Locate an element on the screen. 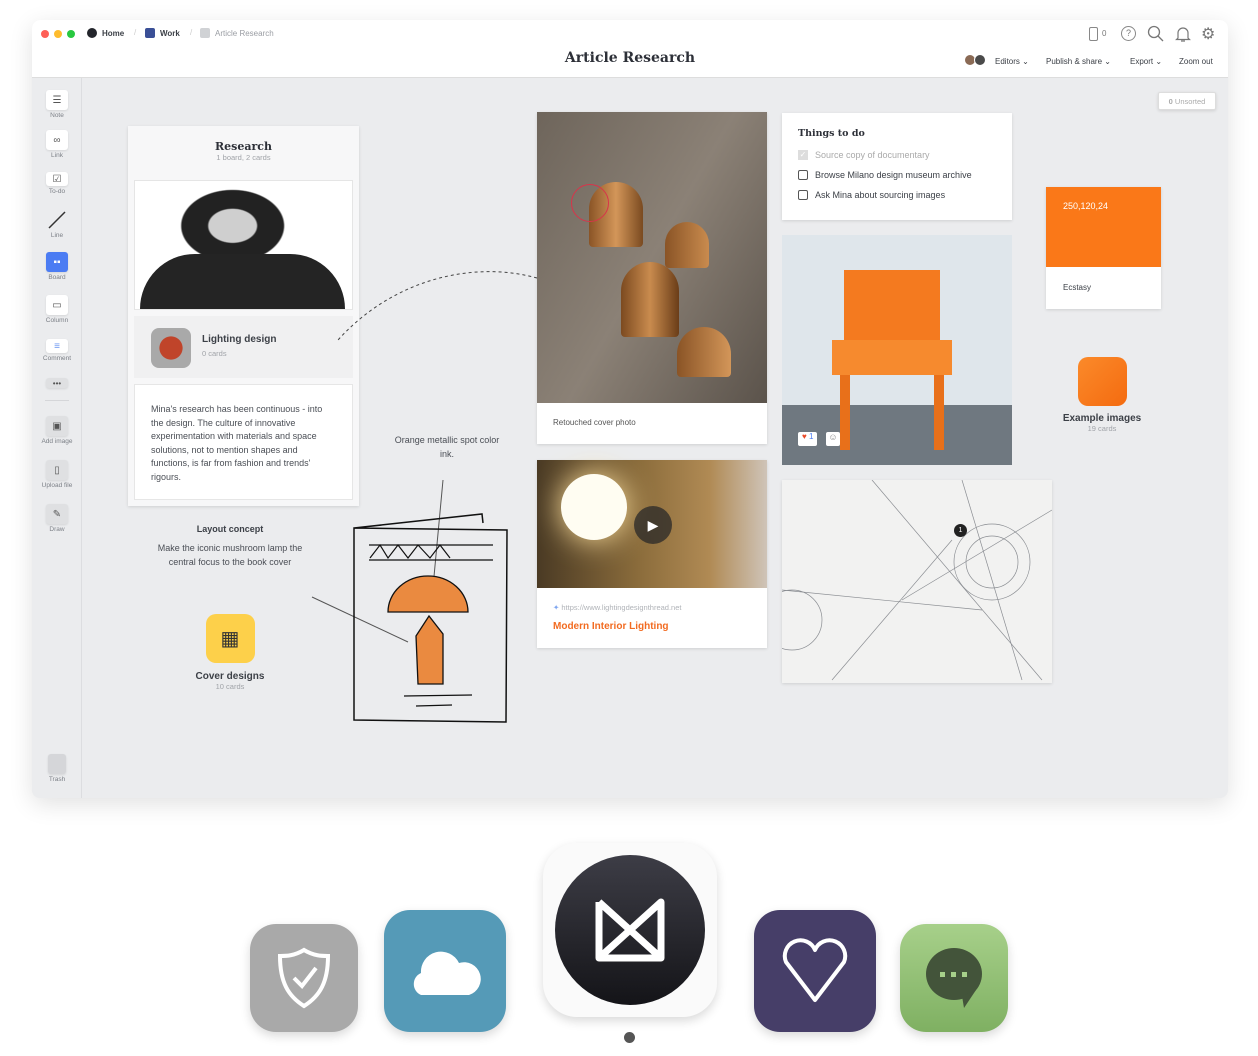 The height and width of the screenshot is (1056, 1258). chair-photo: ♥ 1 ☺ is located at coordinates (897, 350).